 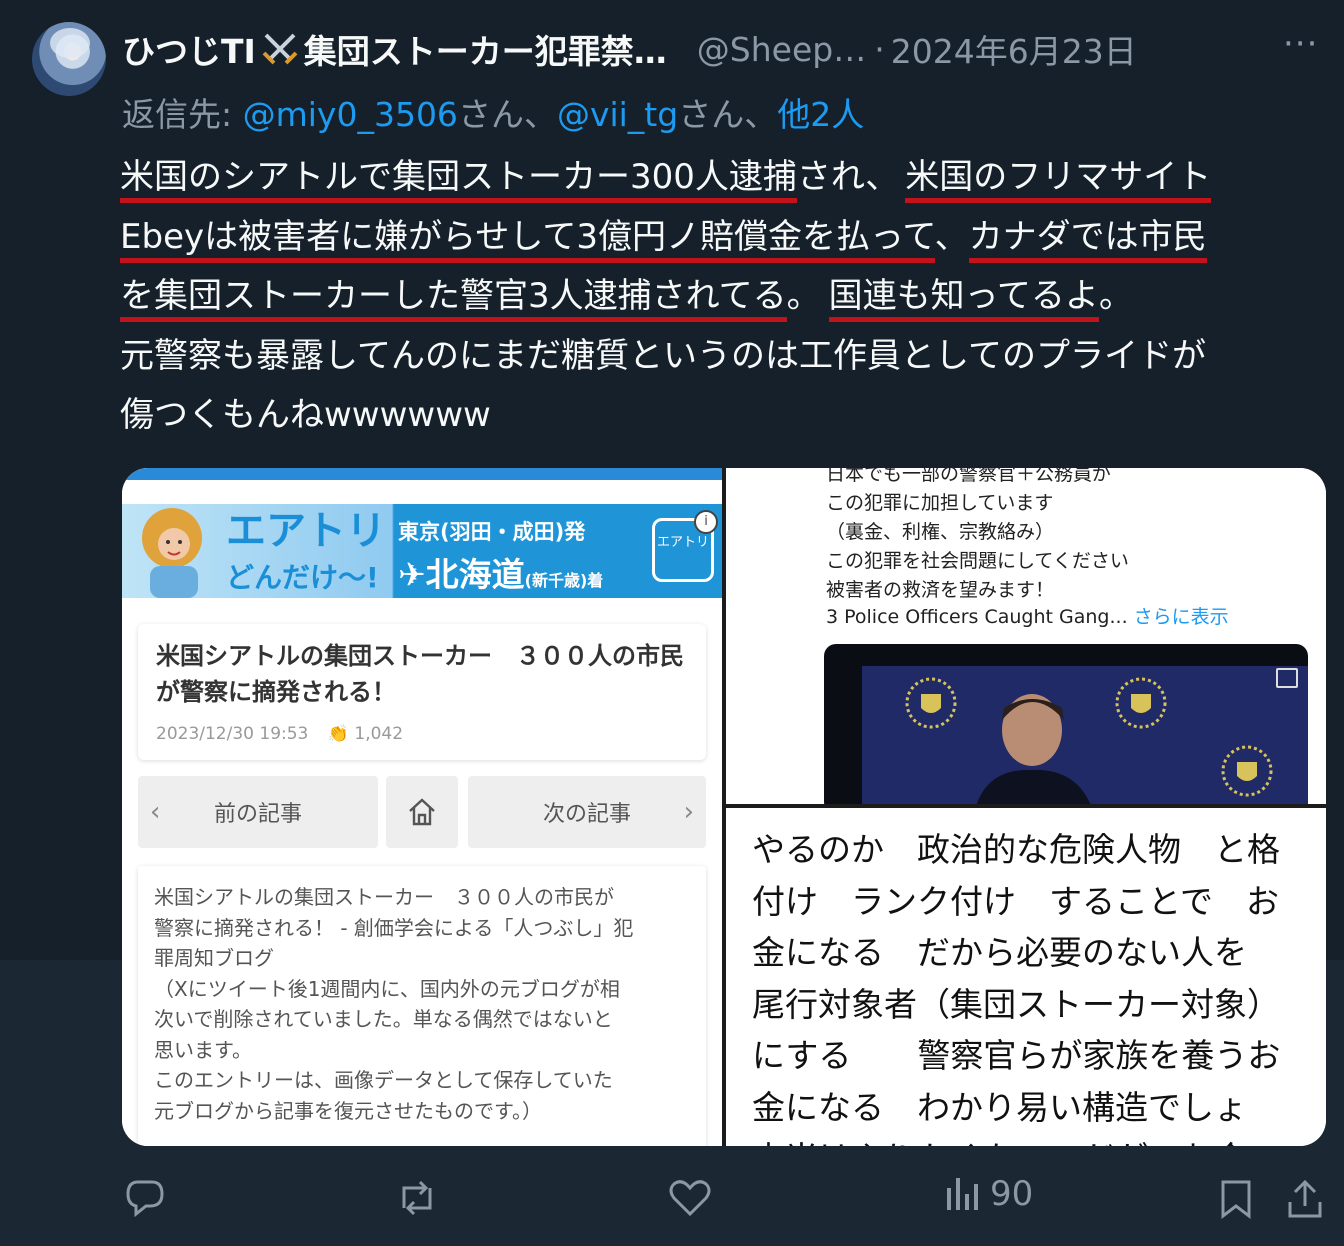 I want to click on ad-brand: エアトリ, so click(x=306, y=531).